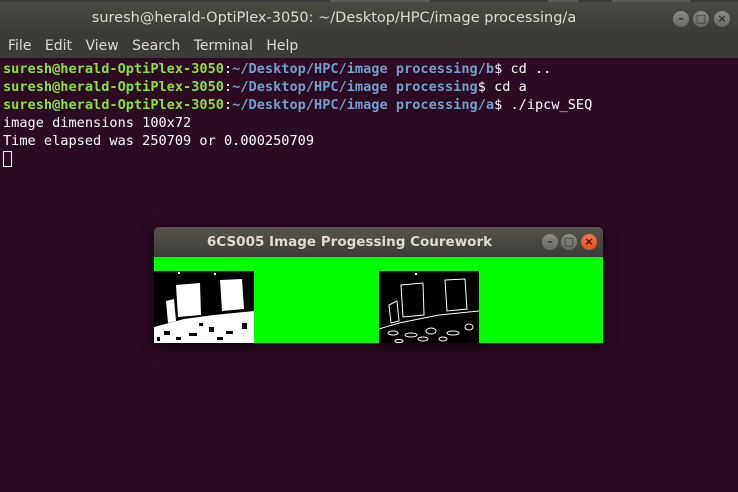  What do you see at coordinates (369, 46) in the screenshot?
I see `terminal-menubar: File Edit View Search Terminal Help` at bounding box center [369, 46].